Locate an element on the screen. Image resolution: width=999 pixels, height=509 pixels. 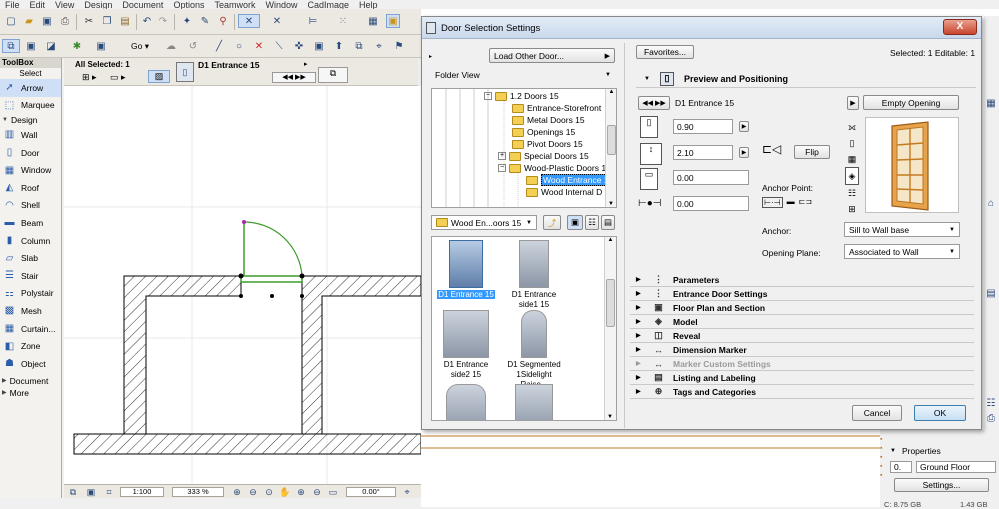
tool-marquee: ⬚ Marquee is located at coordinates (30, 106).